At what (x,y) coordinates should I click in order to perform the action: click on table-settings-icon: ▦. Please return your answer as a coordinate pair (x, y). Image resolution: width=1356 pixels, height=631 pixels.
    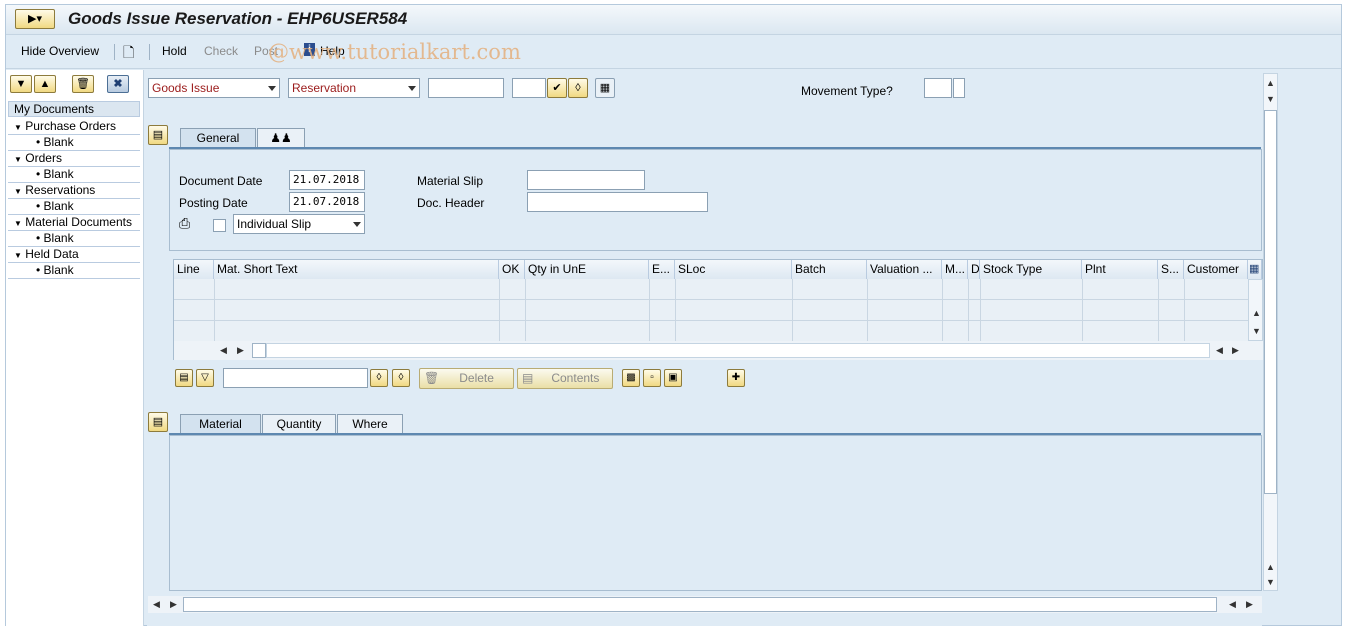
    Looking at the image, I should click on (605, 88).